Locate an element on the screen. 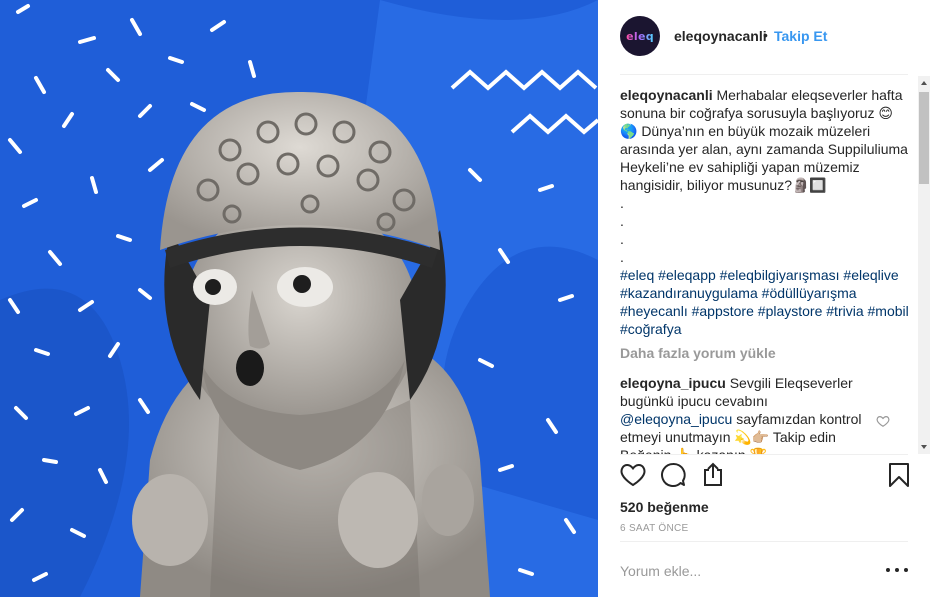 The height and width of the screenshot is (597, 932). comment-input is located at coordinates (740, 571).